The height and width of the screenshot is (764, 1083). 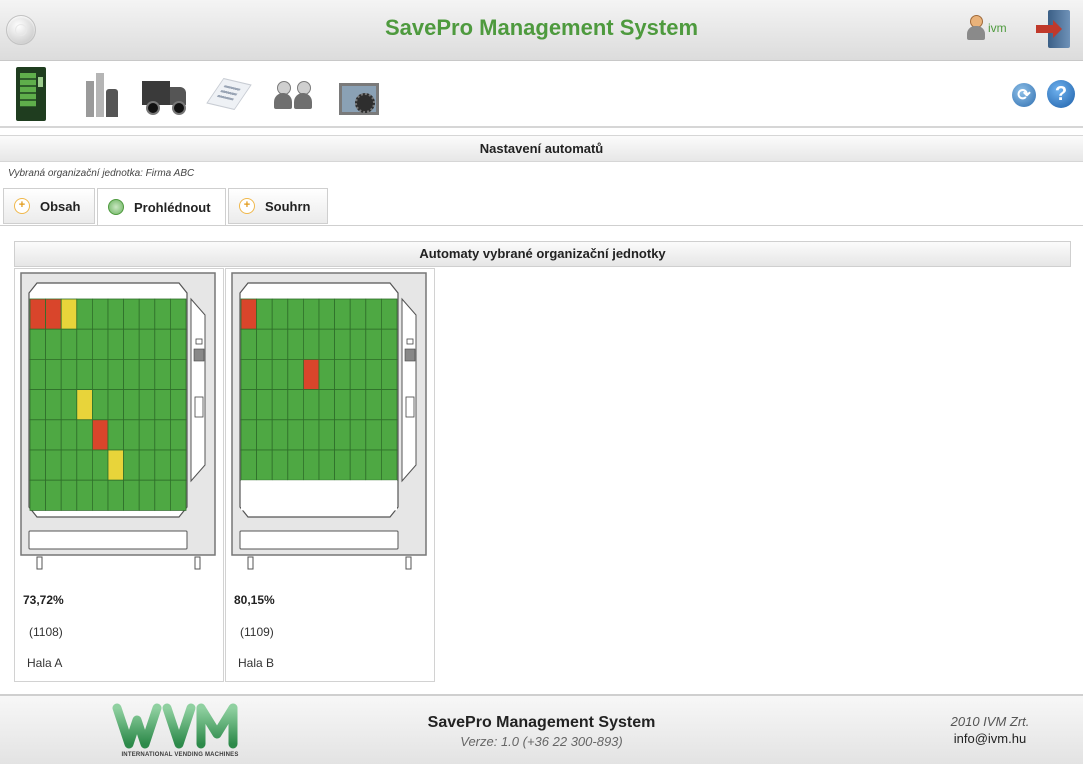 I want to click on vending-machine-graphic, so click(x=329, y=421).